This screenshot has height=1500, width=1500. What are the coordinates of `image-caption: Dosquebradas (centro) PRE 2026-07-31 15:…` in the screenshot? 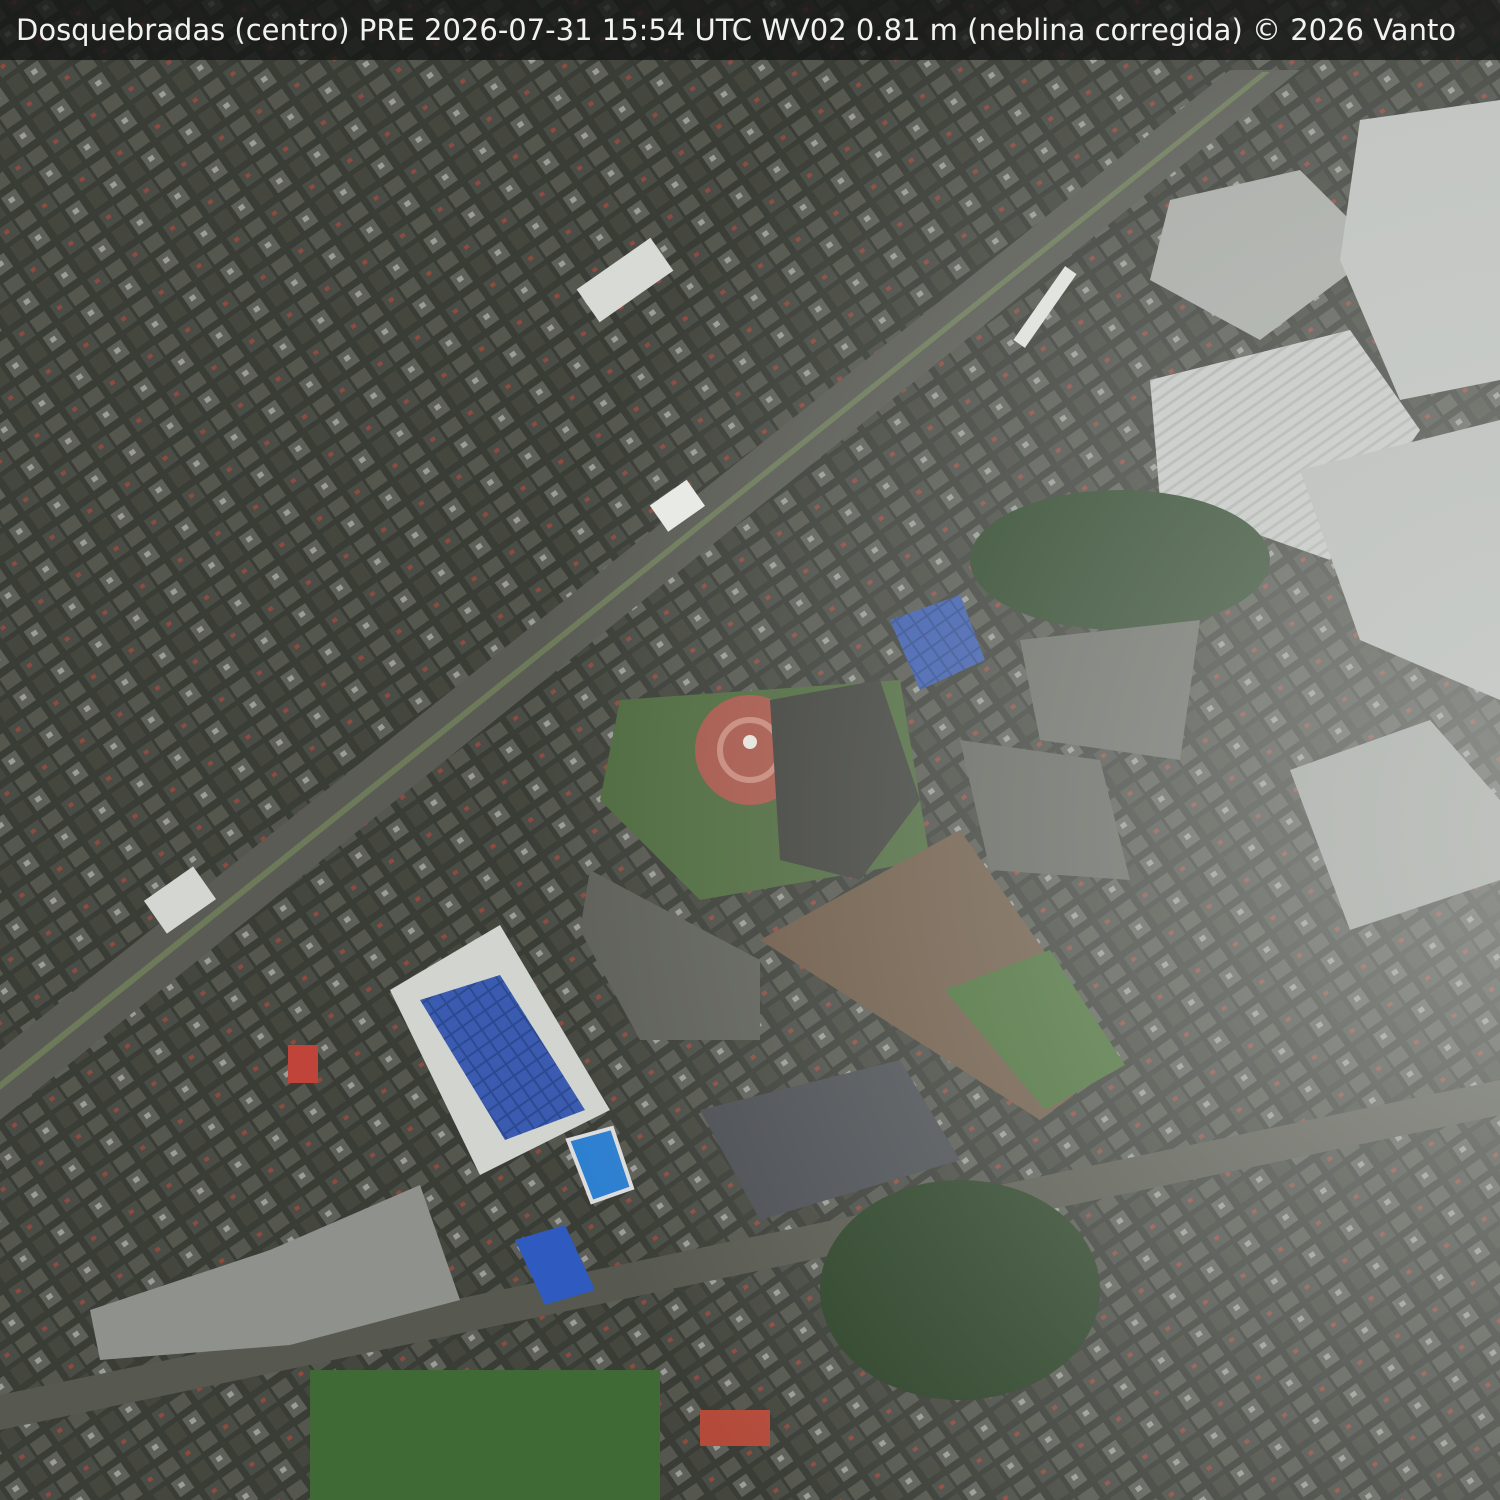 It's located at (736, 30).